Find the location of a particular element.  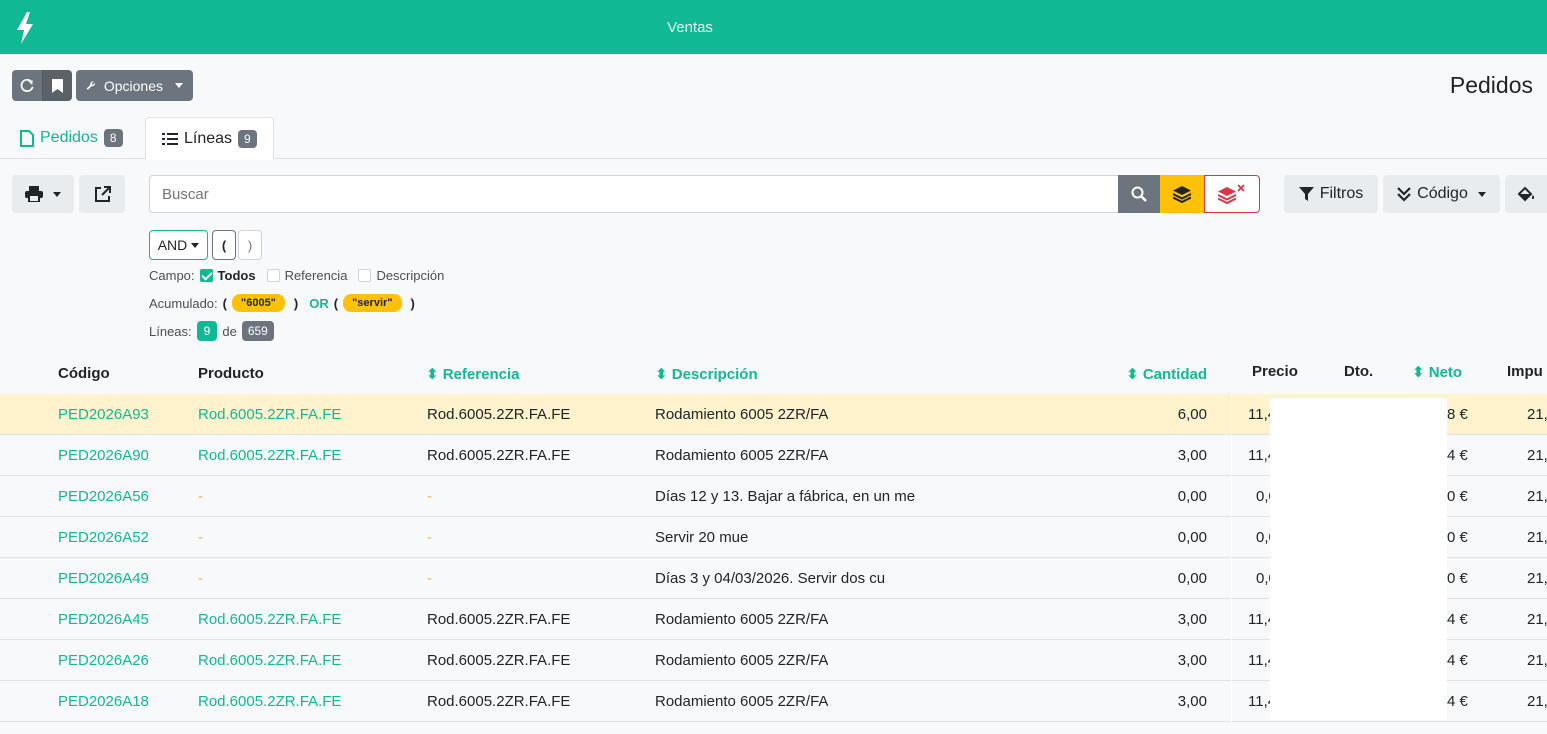

layers-clear-icon is located at coordinates (1231, 194).